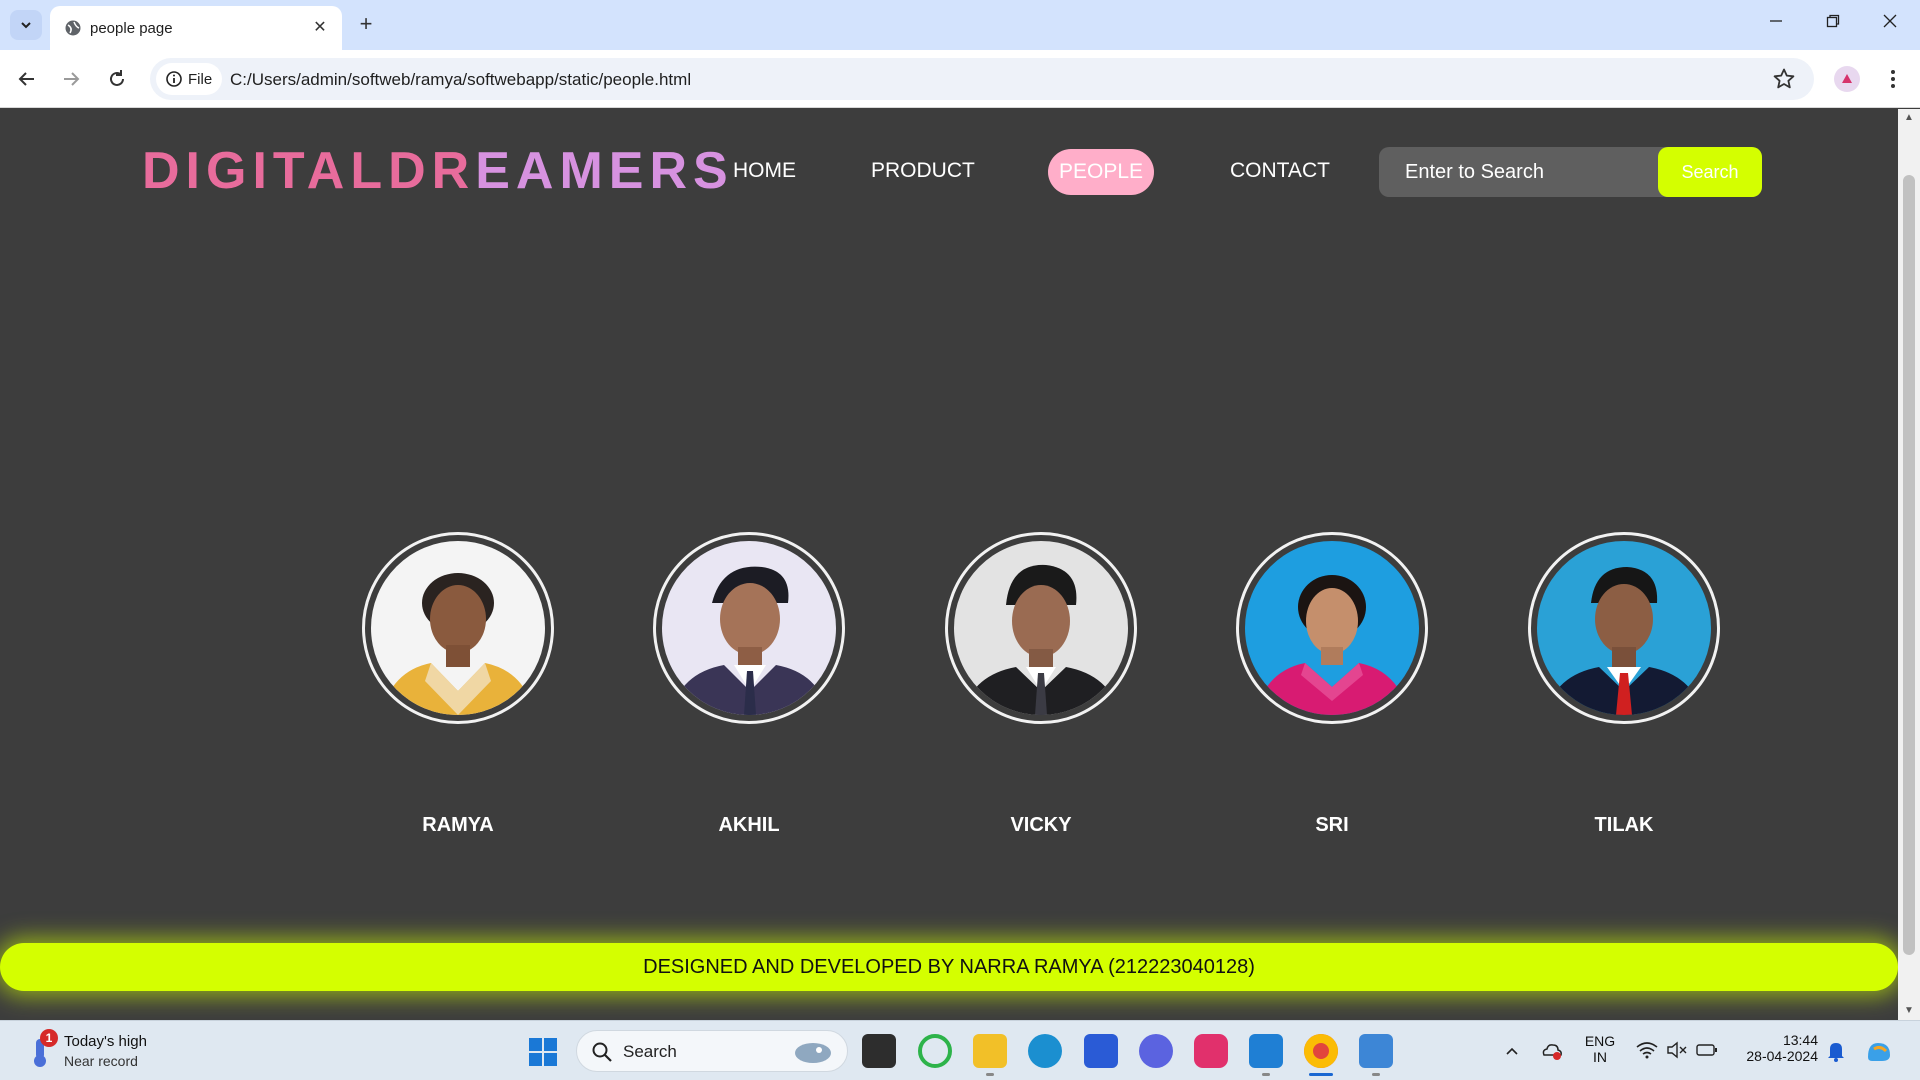  What do you see at coordinates (116, 1051) in the screenshot?
I see `weather-widget: 1 Today's high Near record` at bounding box center [116, 1051].